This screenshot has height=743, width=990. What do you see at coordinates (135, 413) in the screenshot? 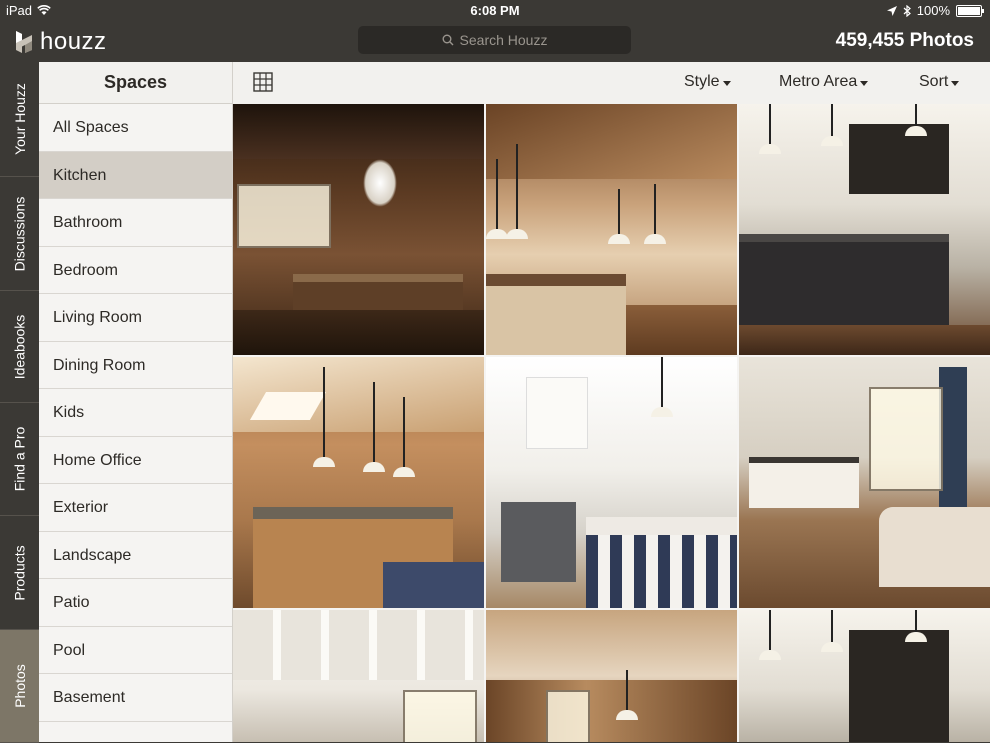
I see `space-item-kids: Kids` at bounding box center [135, 413].